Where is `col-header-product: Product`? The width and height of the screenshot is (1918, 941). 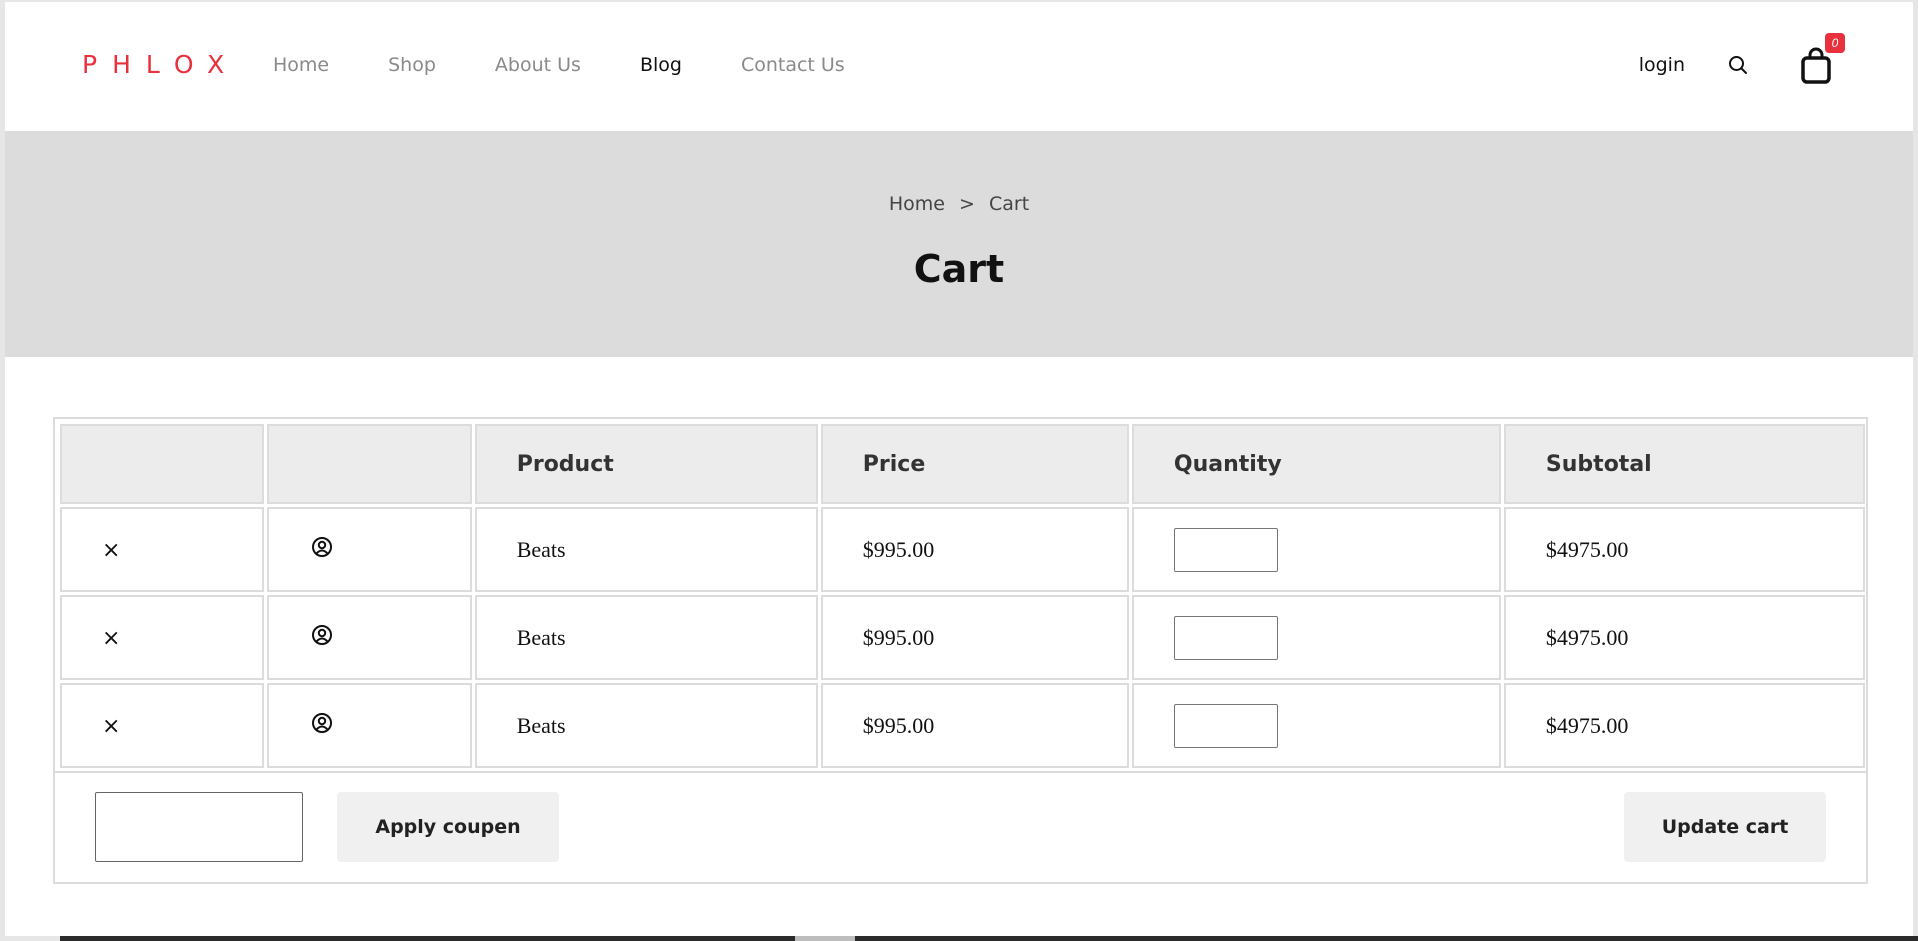
col-header-product: Product is located at coordinates (646, 464).